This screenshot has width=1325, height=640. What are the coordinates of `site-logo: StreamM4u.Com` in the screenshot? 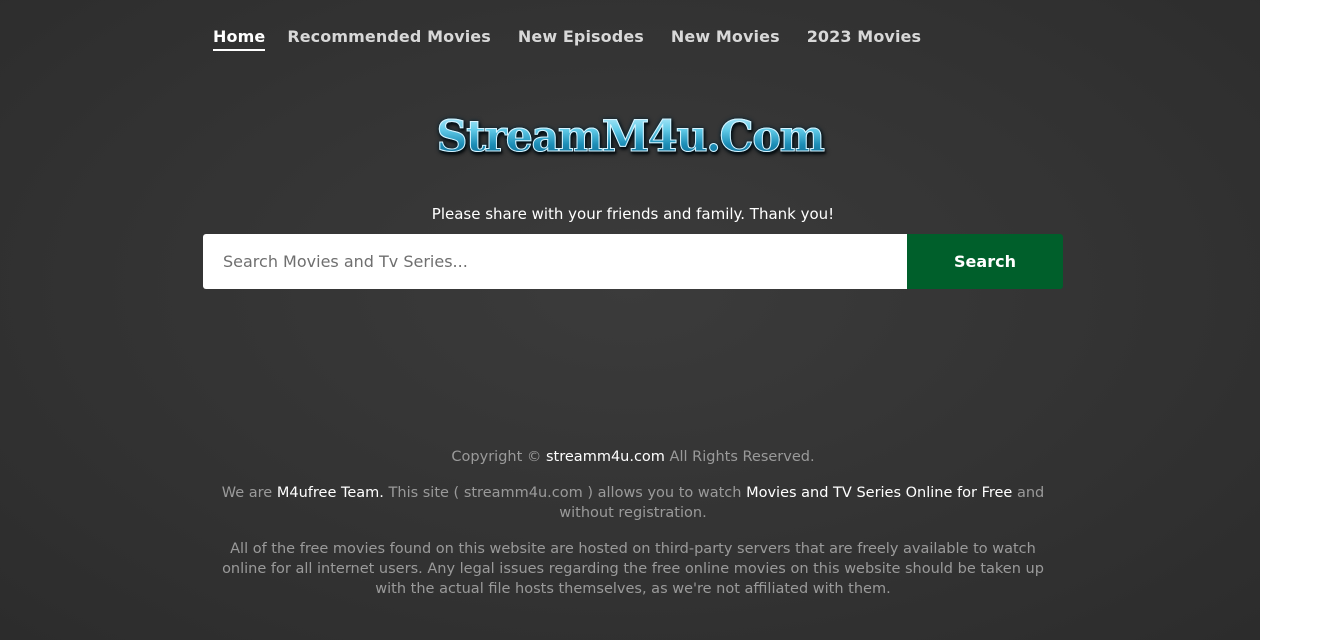 It's located at (630, 137).